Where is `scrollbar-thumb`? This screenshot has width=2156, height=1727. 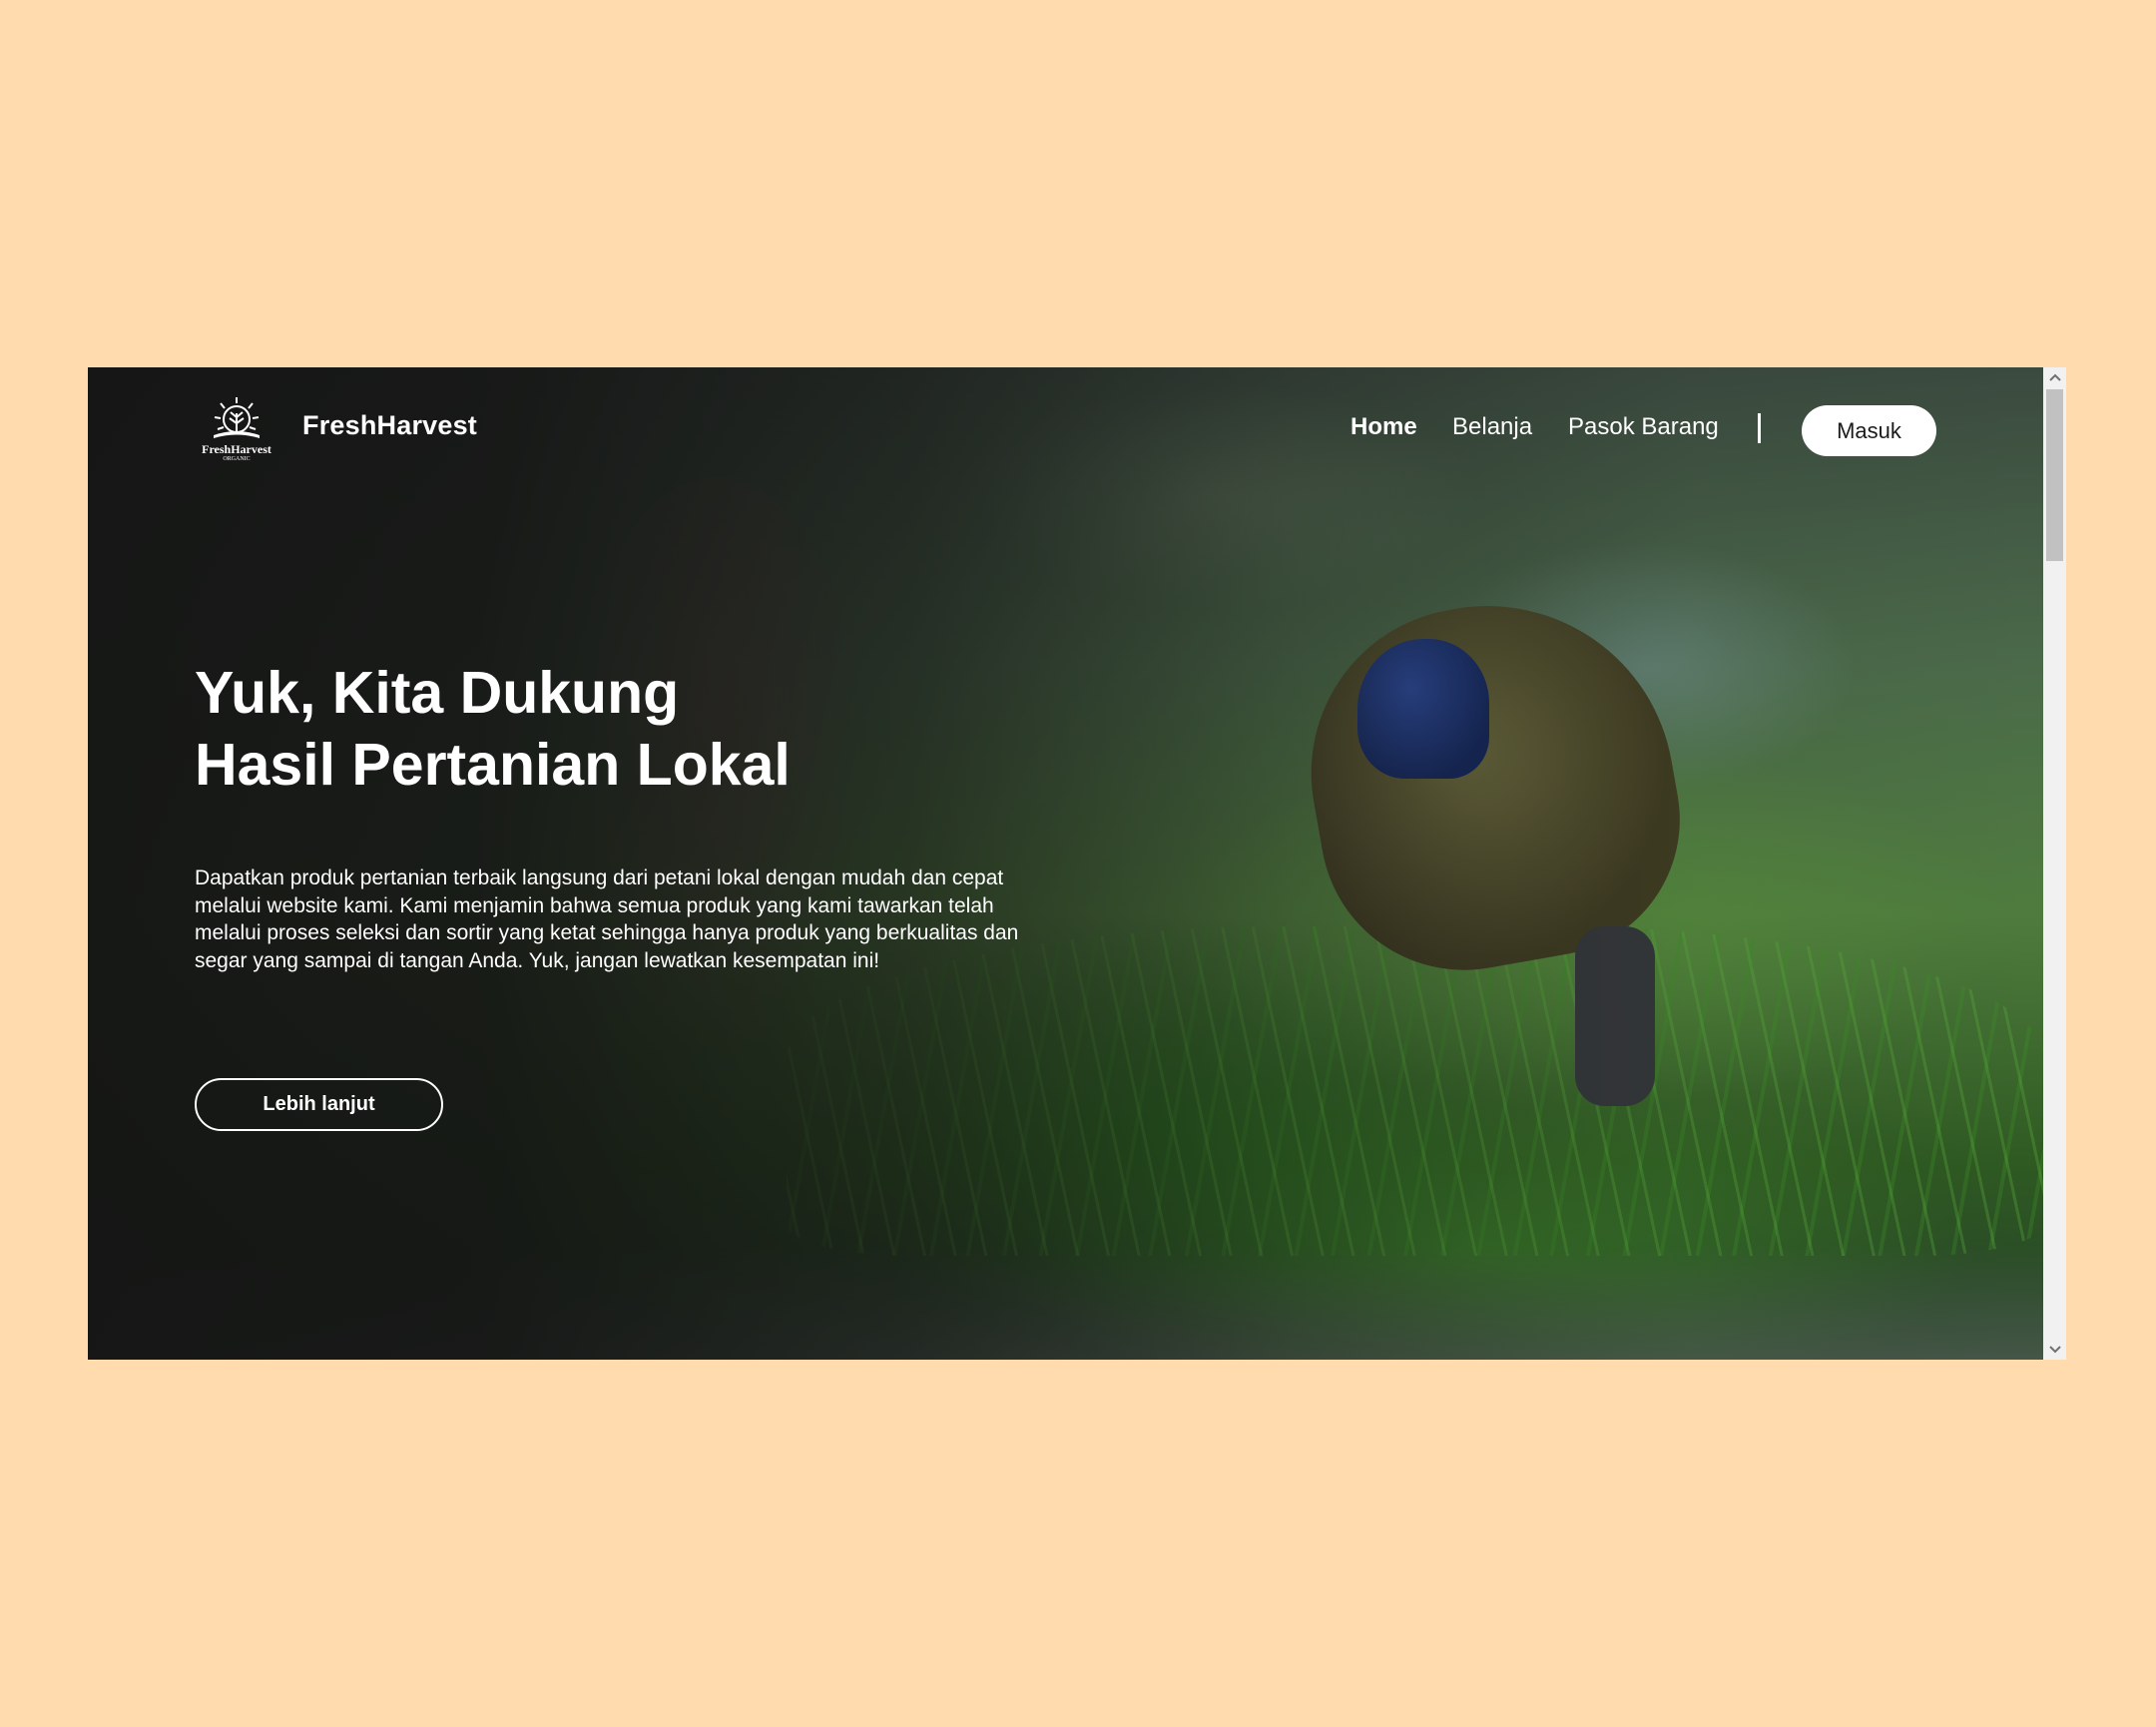 scrollbar-thumb is located at coordinates (2054, 475).